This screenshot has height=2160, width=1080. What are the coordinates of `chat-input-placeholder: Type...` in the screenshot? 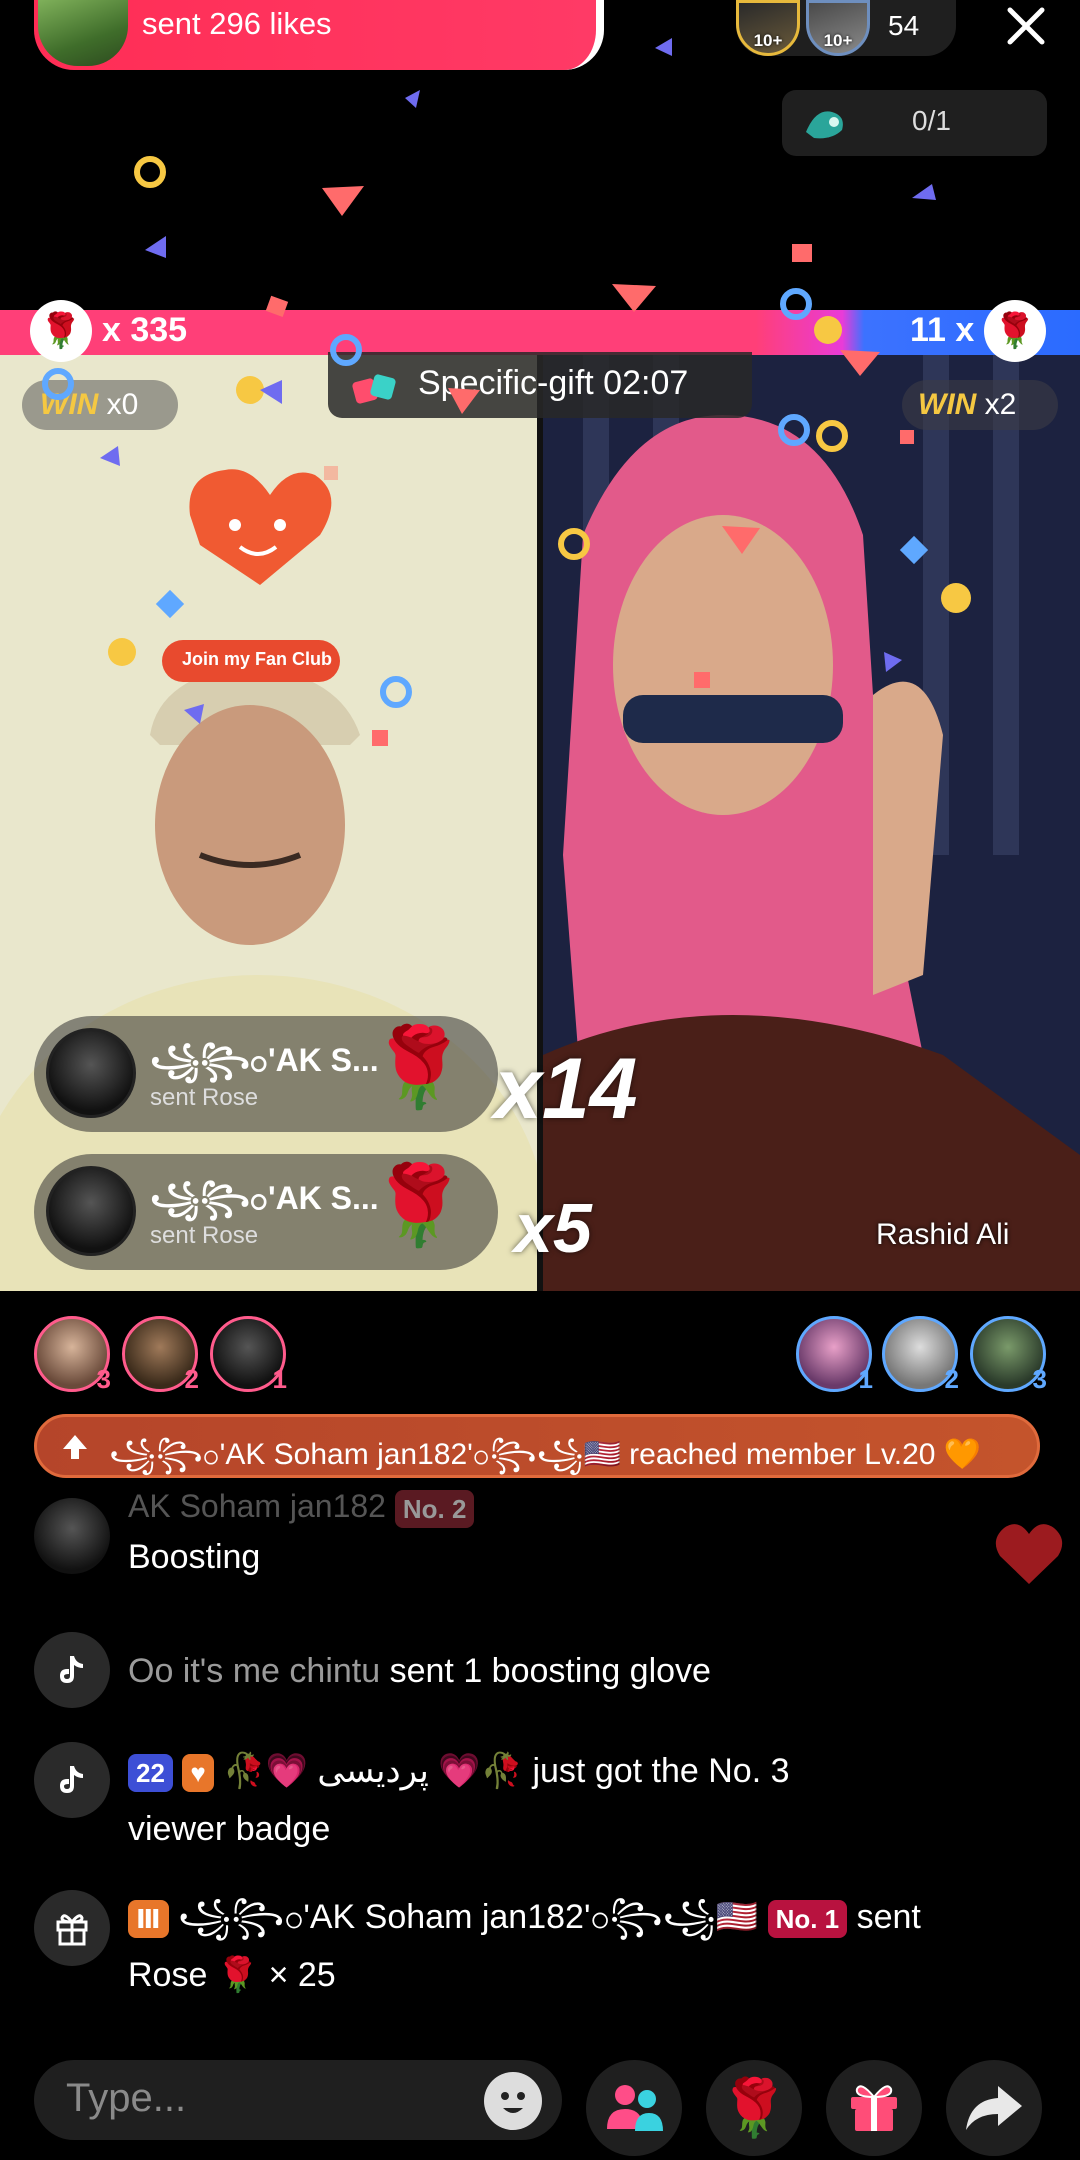 It's located at (126, 2098).